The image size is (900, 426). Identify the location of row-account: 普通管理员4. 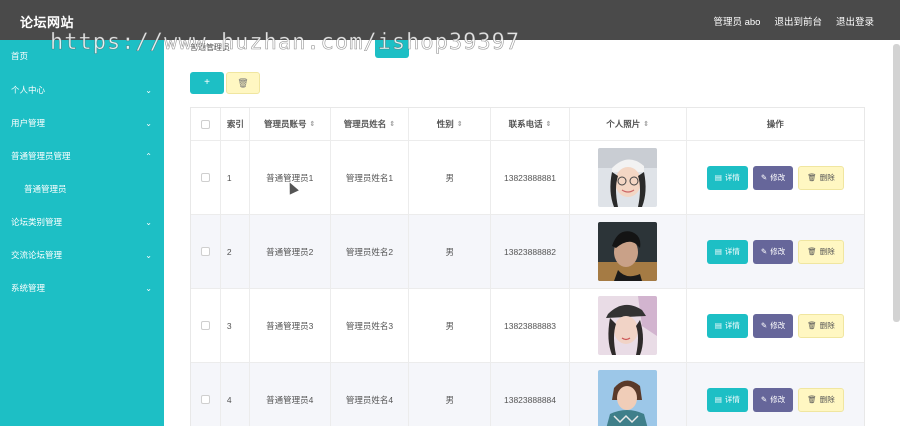
(290, 394).